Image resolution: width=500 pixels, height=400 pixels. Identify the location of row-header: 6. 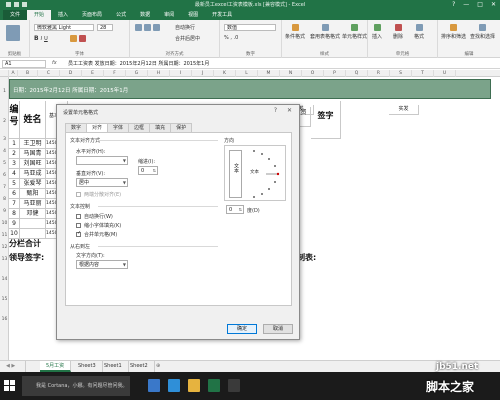
(4, 175).